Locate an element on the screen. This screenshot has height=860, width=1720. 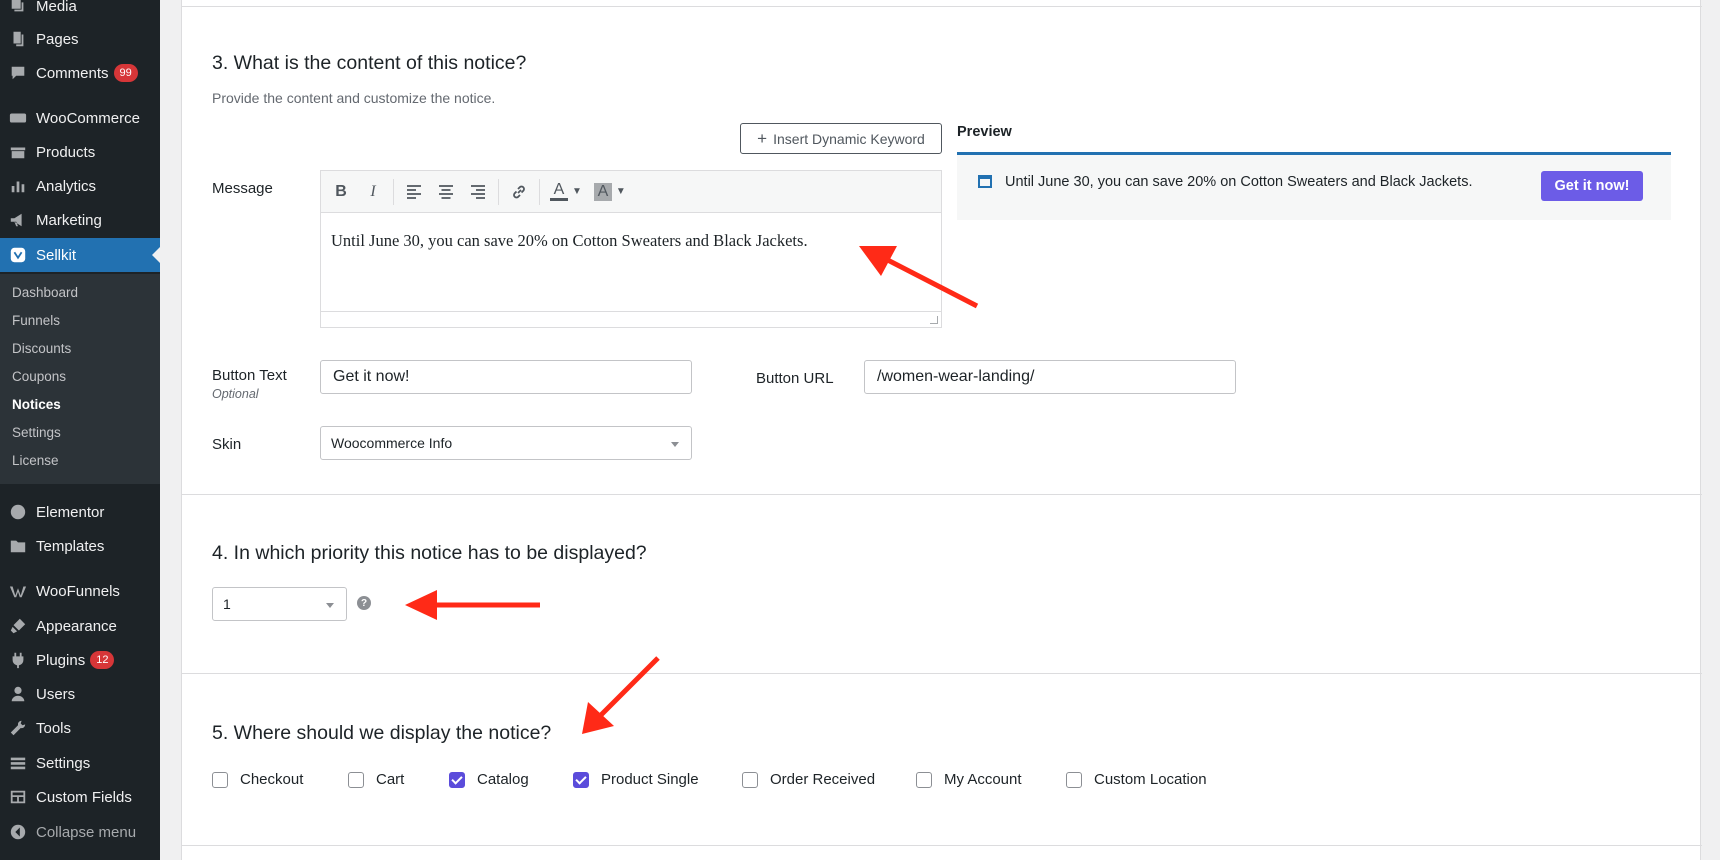
order-received-checkbox is located at coordinates (750, 779).